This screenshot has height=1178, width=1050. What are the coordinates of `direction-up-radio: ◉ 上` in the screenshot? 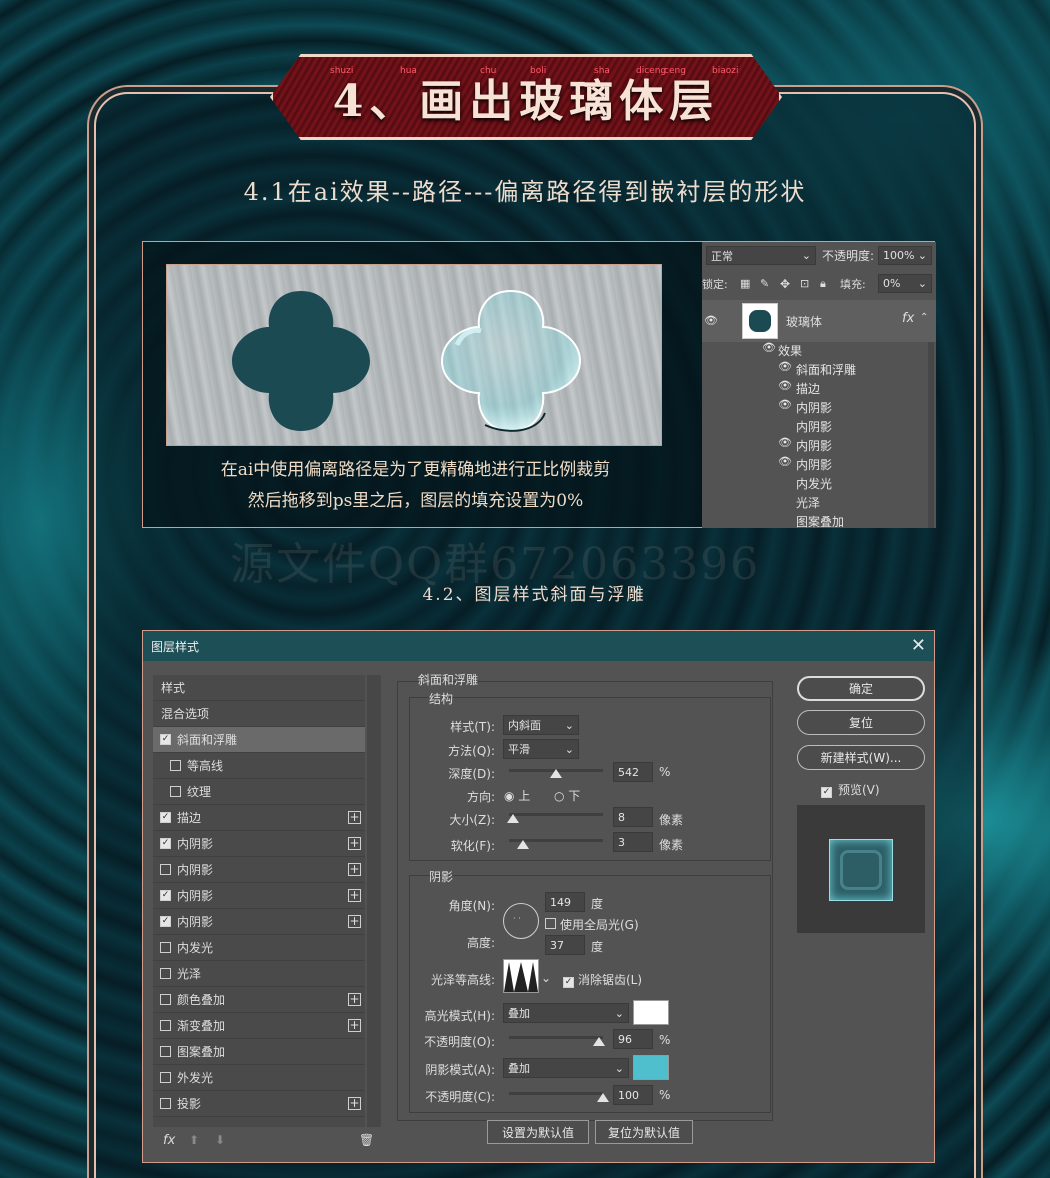 It's located at (517, 795).